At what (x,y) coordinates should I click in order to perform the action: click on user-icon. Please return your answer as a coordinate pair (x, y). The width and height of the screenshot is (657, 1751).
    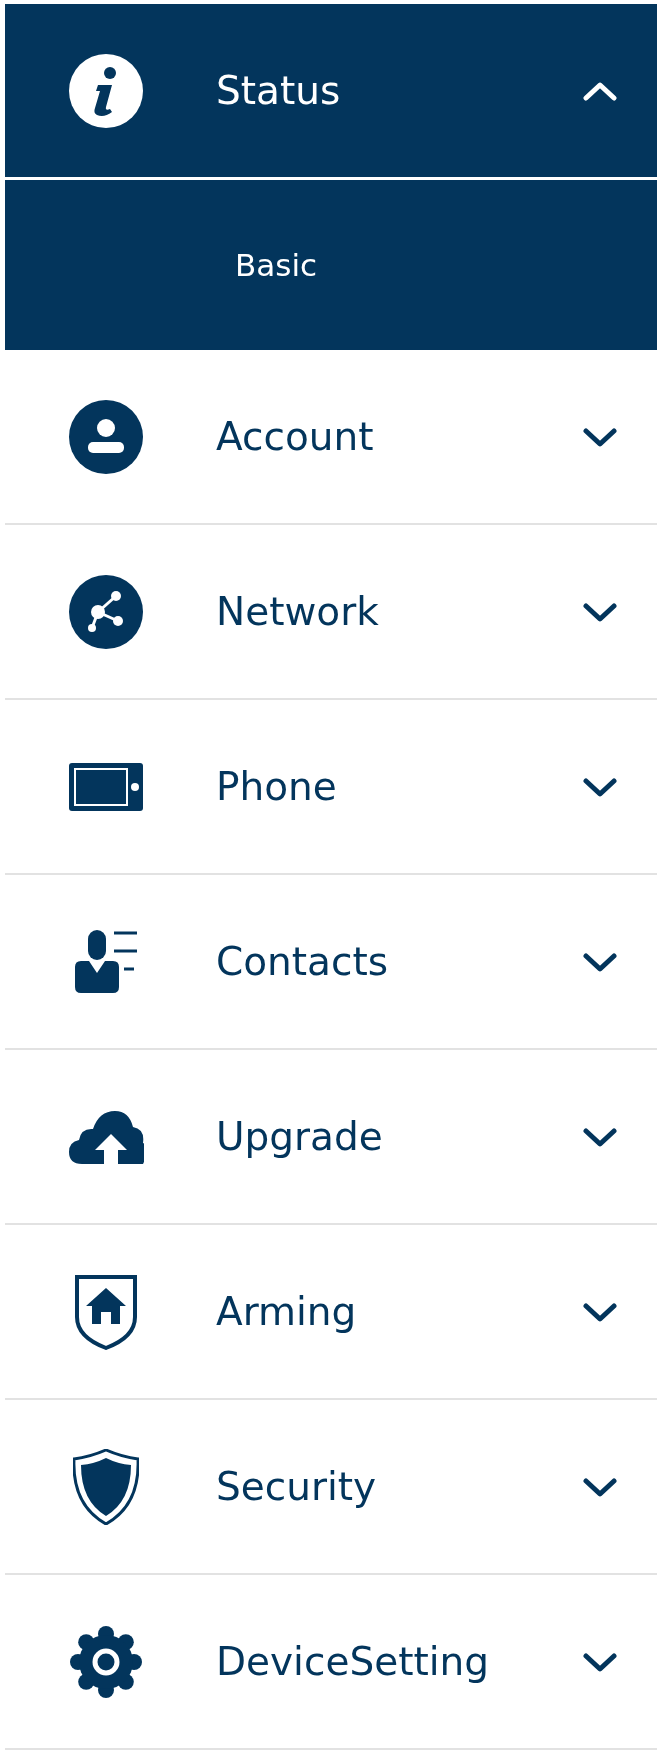
    Looking at the image, I should click on (105, 436).